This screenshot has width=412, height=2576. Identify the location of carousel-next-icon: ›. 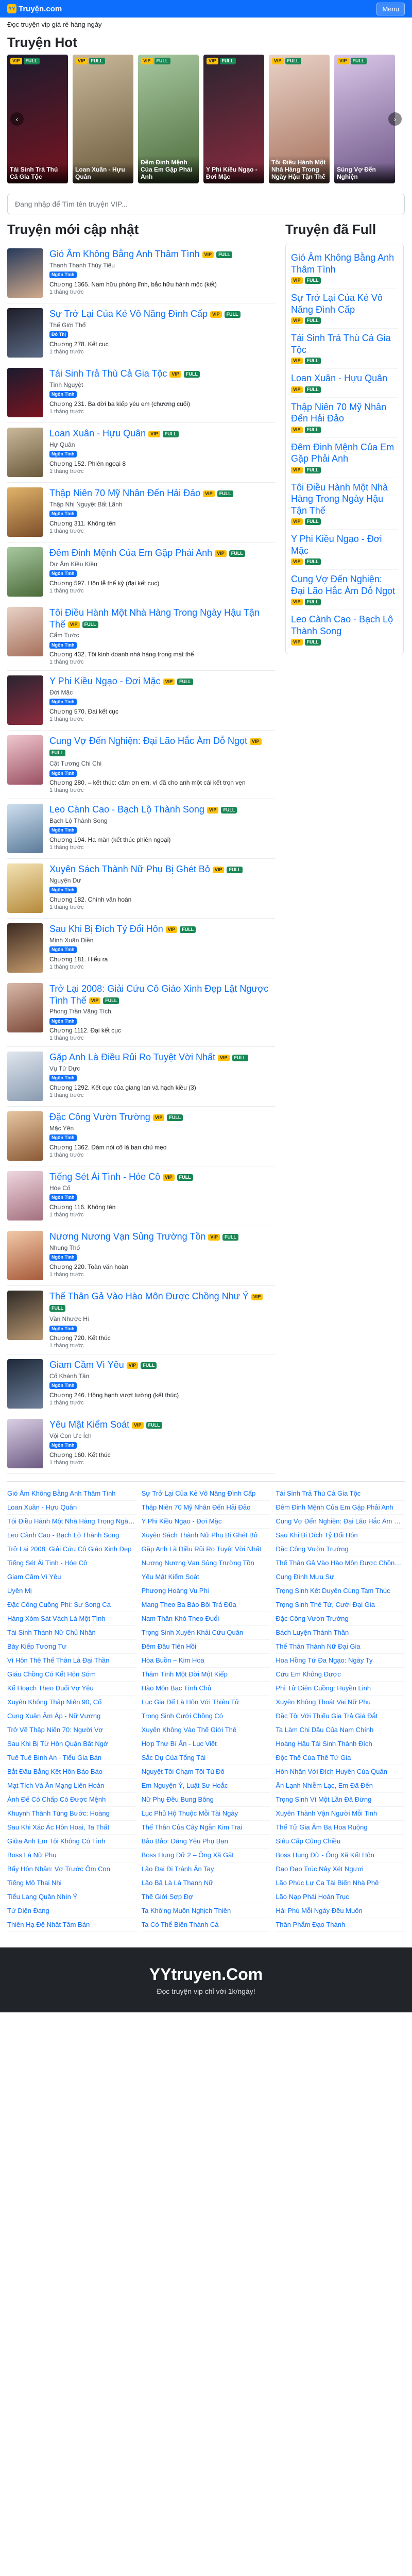
(395, 119).